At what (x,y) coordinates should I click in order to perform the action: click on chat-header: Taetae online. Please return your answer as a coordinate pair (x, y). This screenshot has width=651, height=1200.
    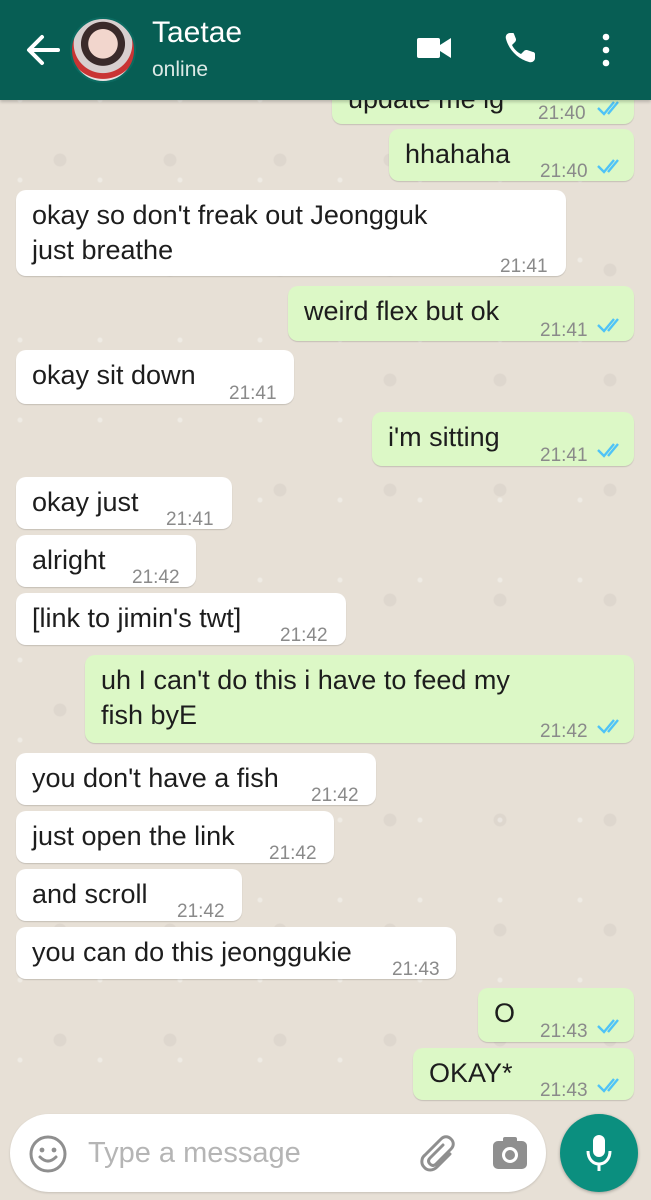
    Looking at the image, I should click on (325, 50).